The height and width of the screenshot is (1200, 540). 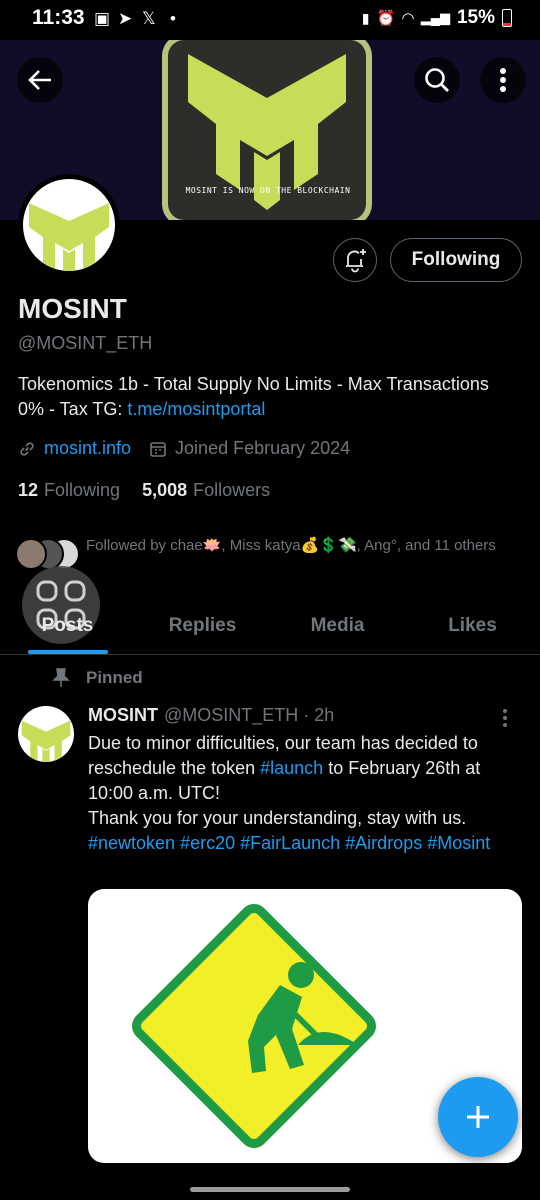 What do you see at coordinates (202, 626) in the screenshot?
I see `tab-replies: Replies` at bounding box center [202, 626].